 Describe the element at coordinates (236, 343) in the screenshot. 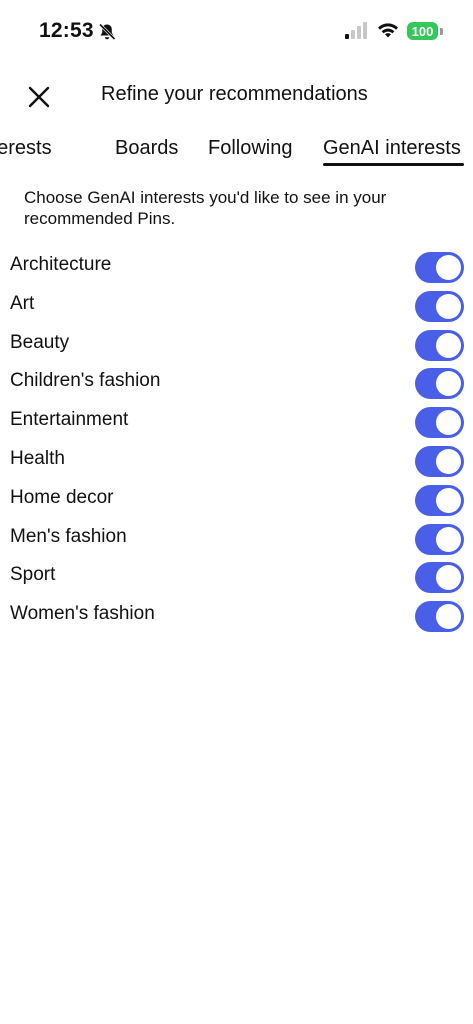

I see `list-item: Beauty` at that location.